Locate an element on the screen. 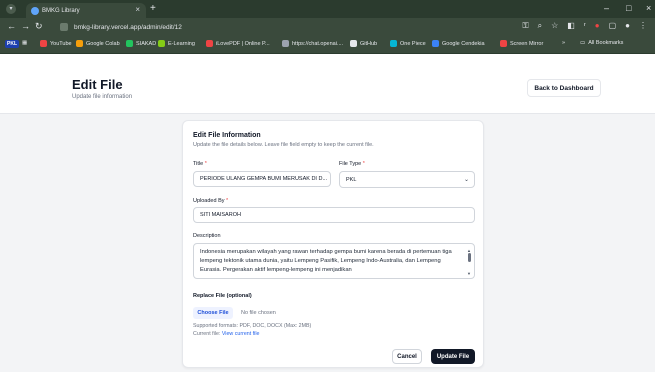  no-file-text: No file chosen is located at coordinates (258, 313).